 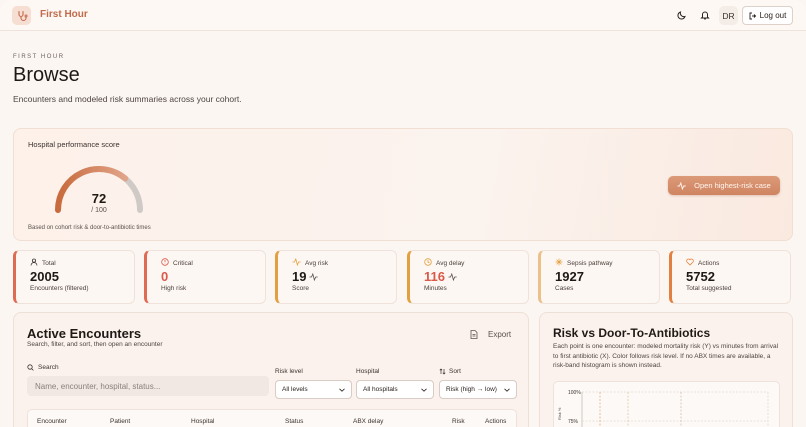 I want to click on clock-icon, so click(x=428, y=263).